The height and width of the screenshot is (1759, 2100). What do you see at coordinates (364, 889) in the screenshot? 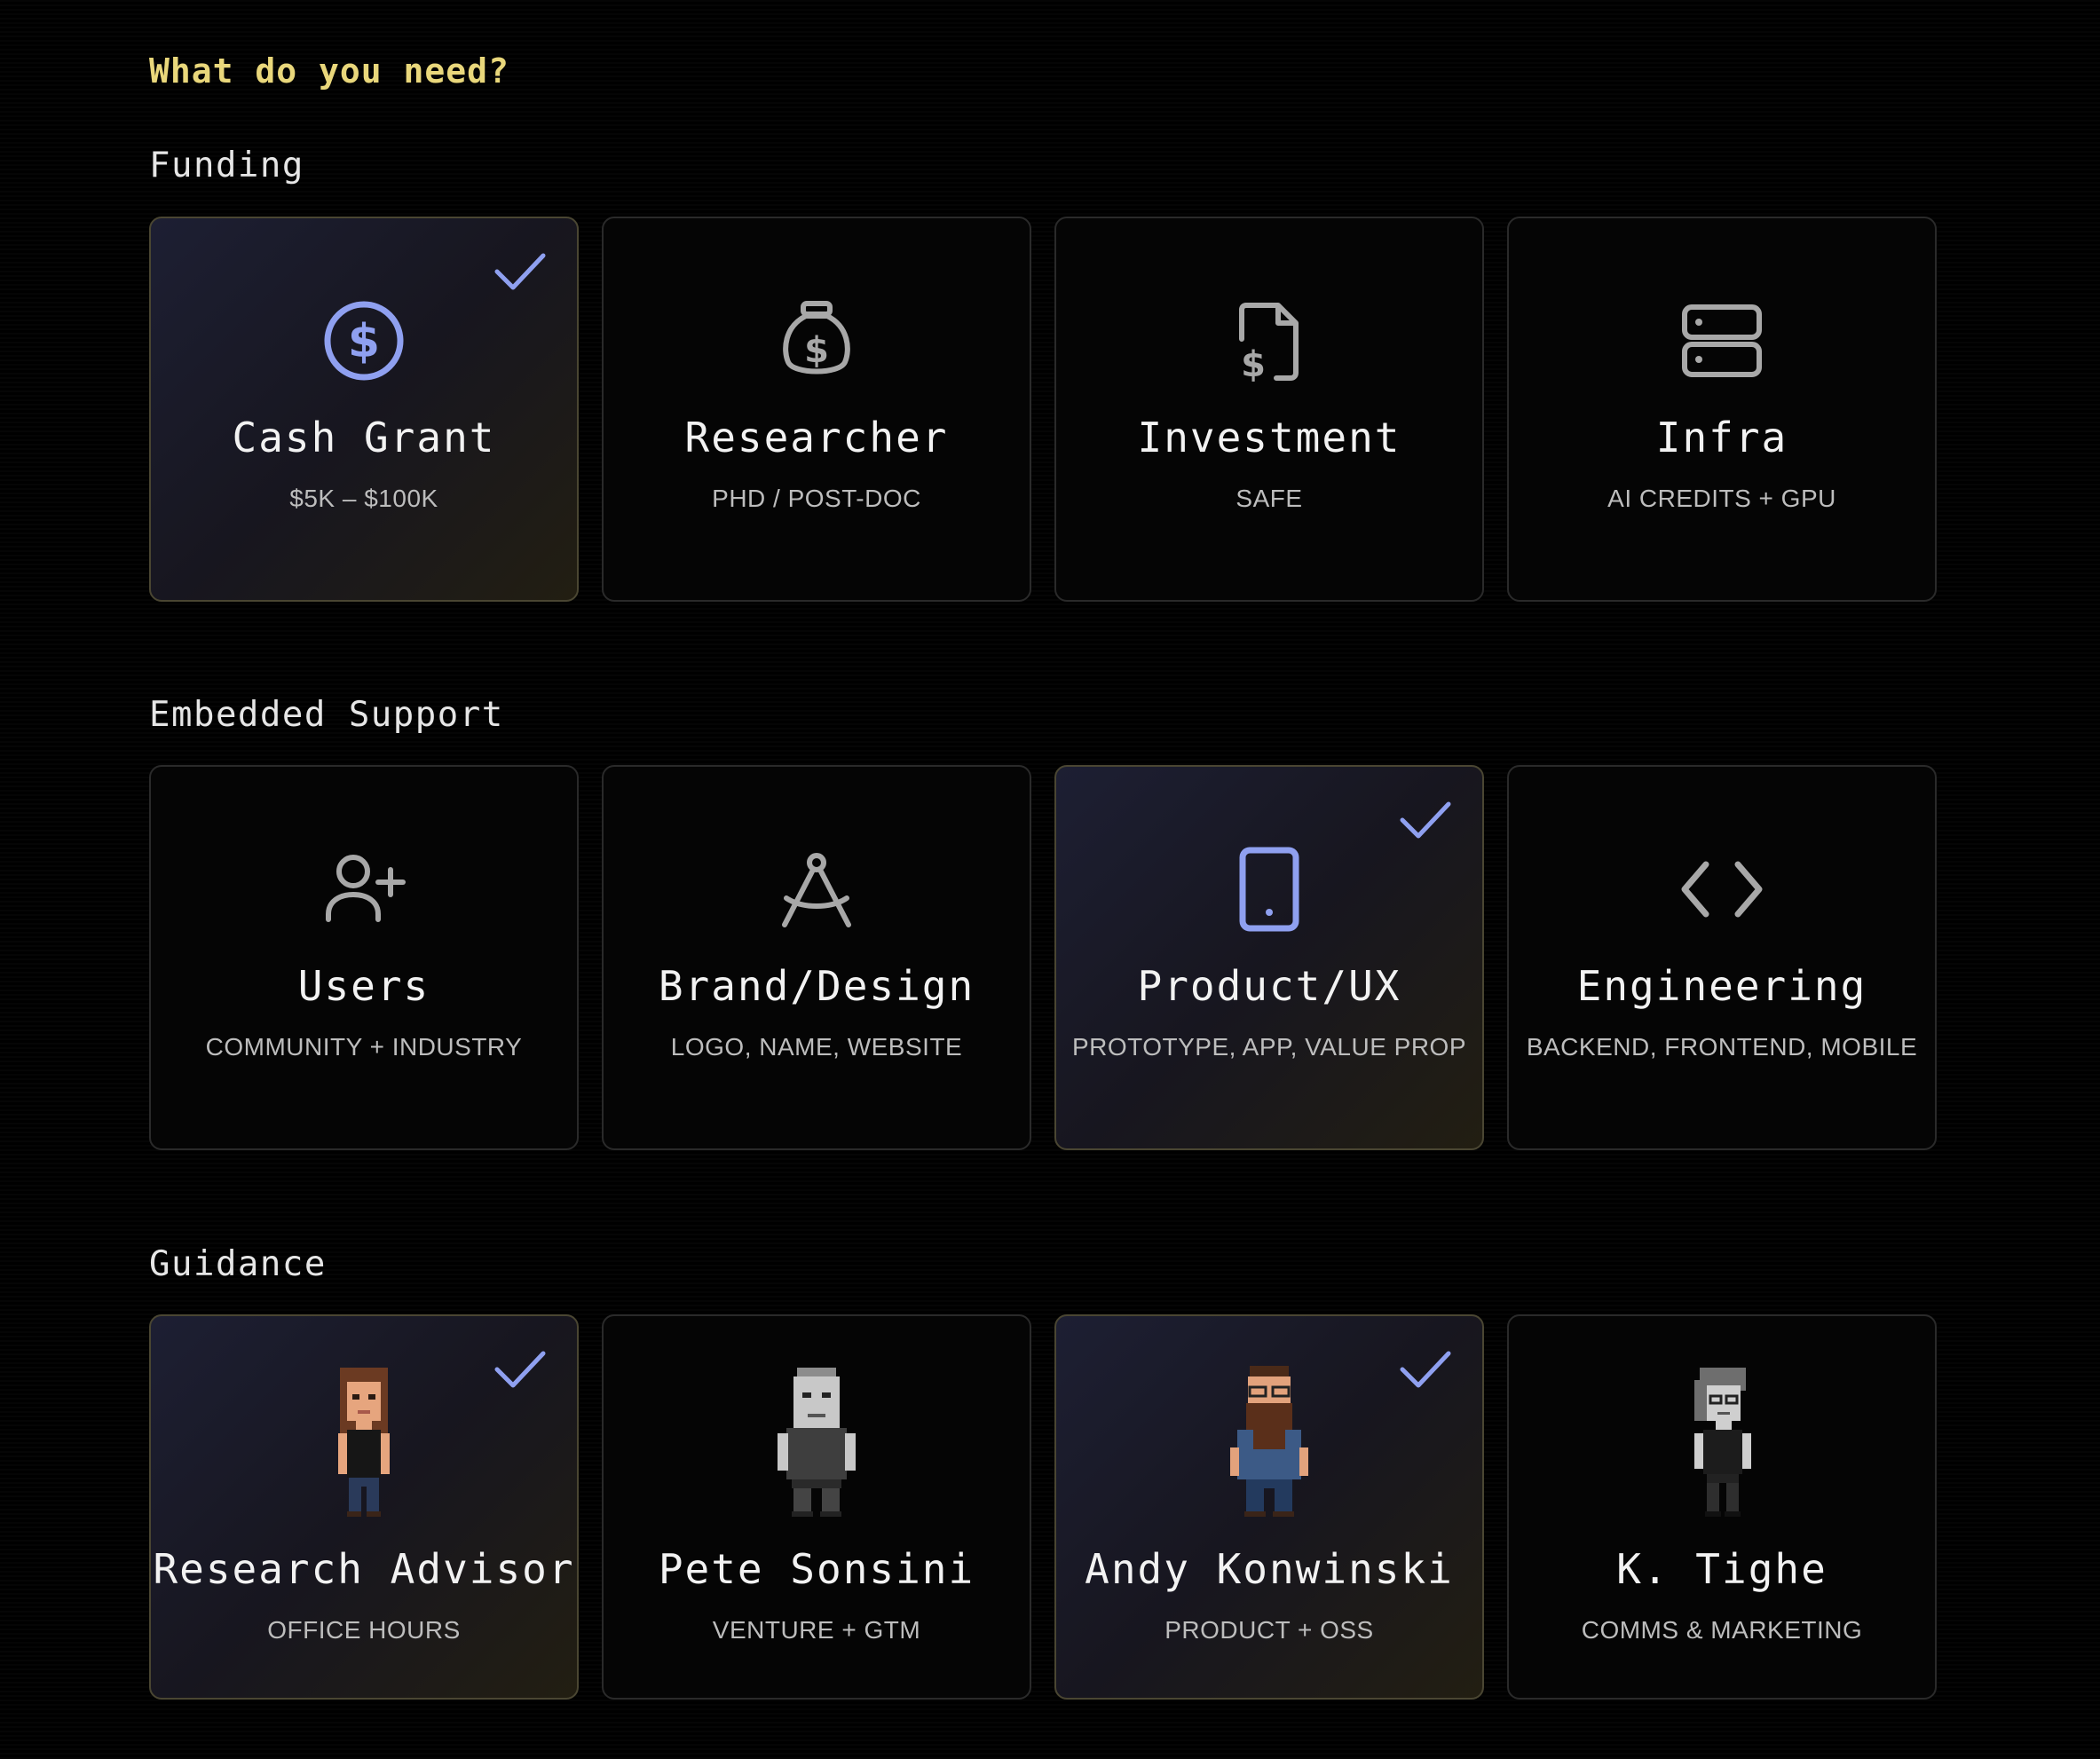
I see `user-plus-icon` at bounding box center [364, 889].